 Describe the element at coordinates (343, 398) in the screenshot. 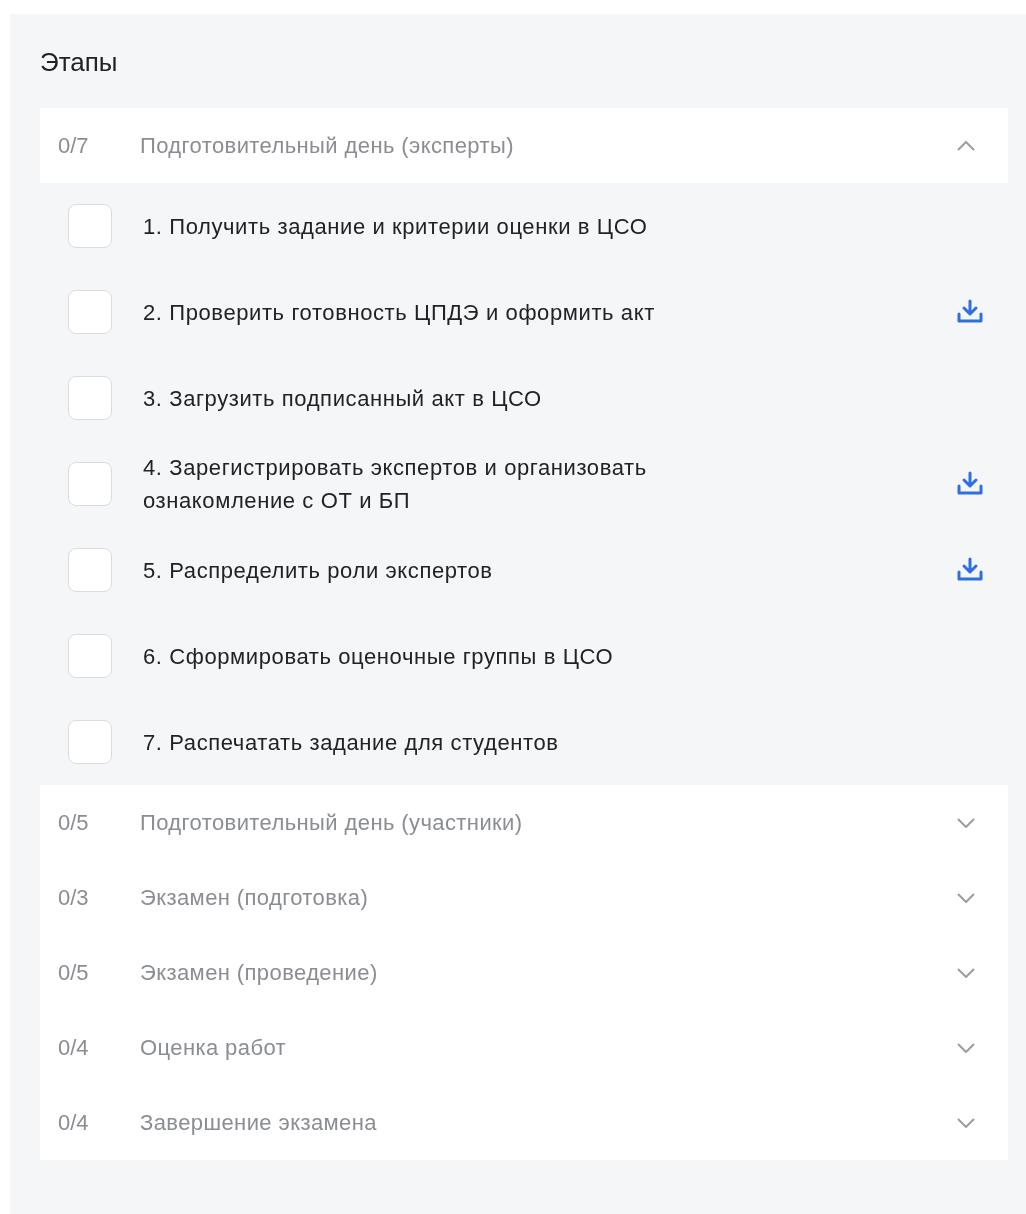

I see `task-label: 3. Загрузить подписанный акт в ЦСО` at that location.